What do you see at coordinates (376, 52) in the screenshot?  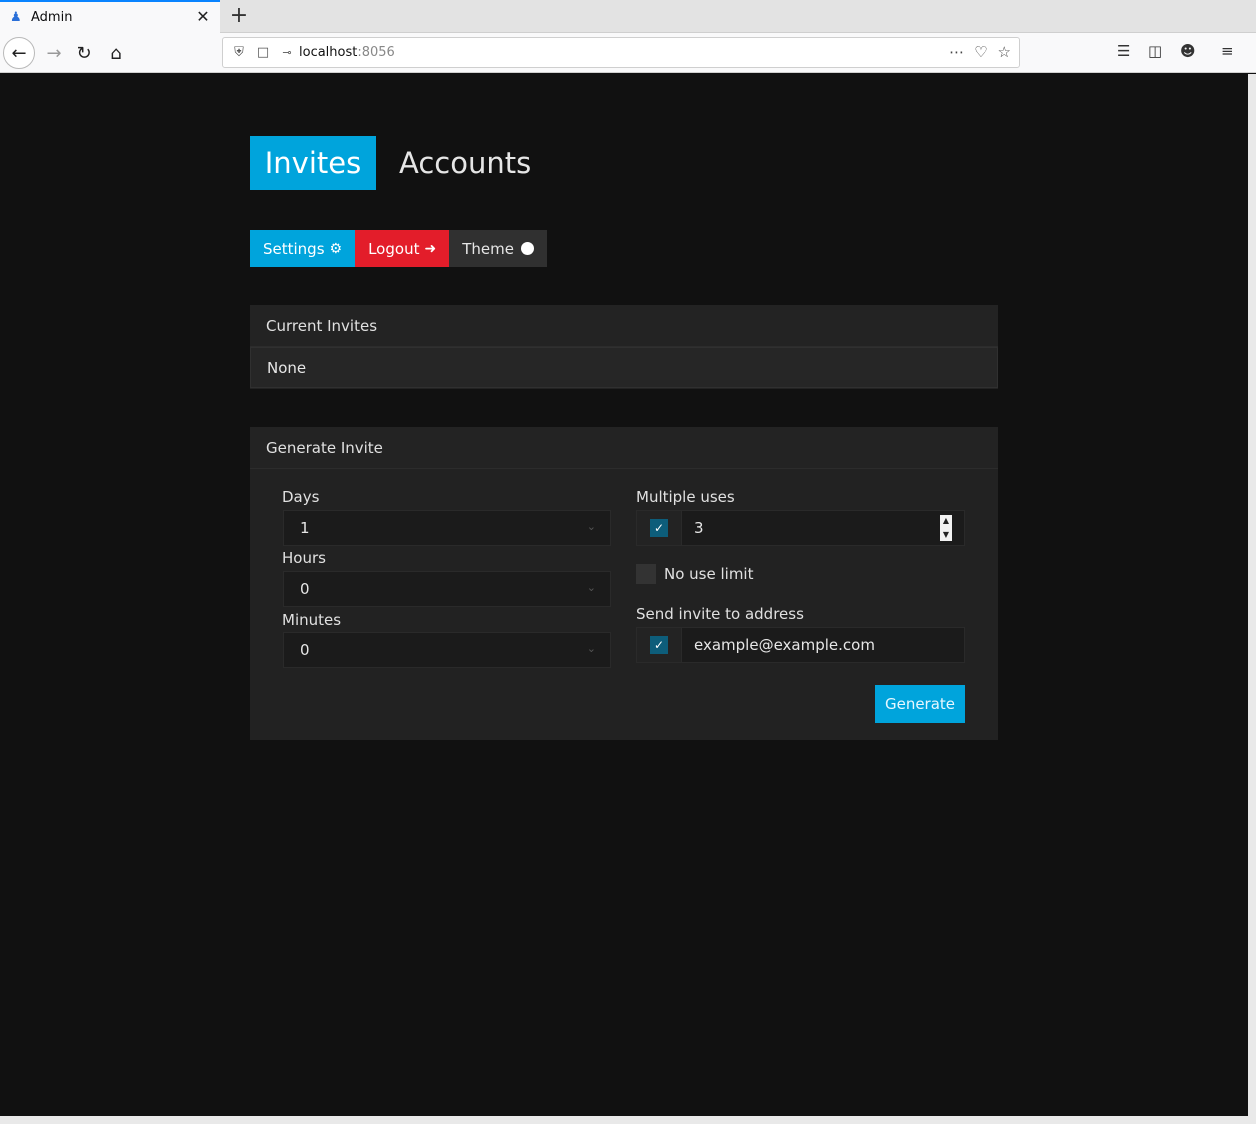 I see `url-port: :8056` at bounding box center [376, 52].